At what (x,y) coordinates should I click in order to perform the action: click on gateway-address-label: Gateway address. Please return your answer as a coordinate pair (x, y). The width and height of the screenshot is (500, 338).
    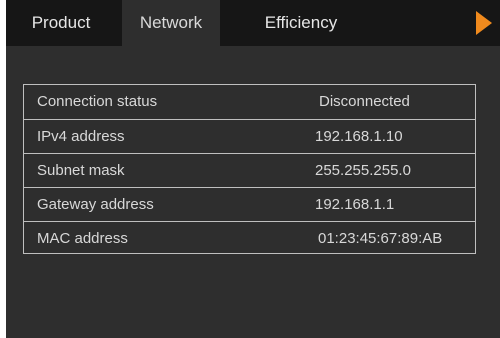
    Looking at the image, I should click on (95, 204).